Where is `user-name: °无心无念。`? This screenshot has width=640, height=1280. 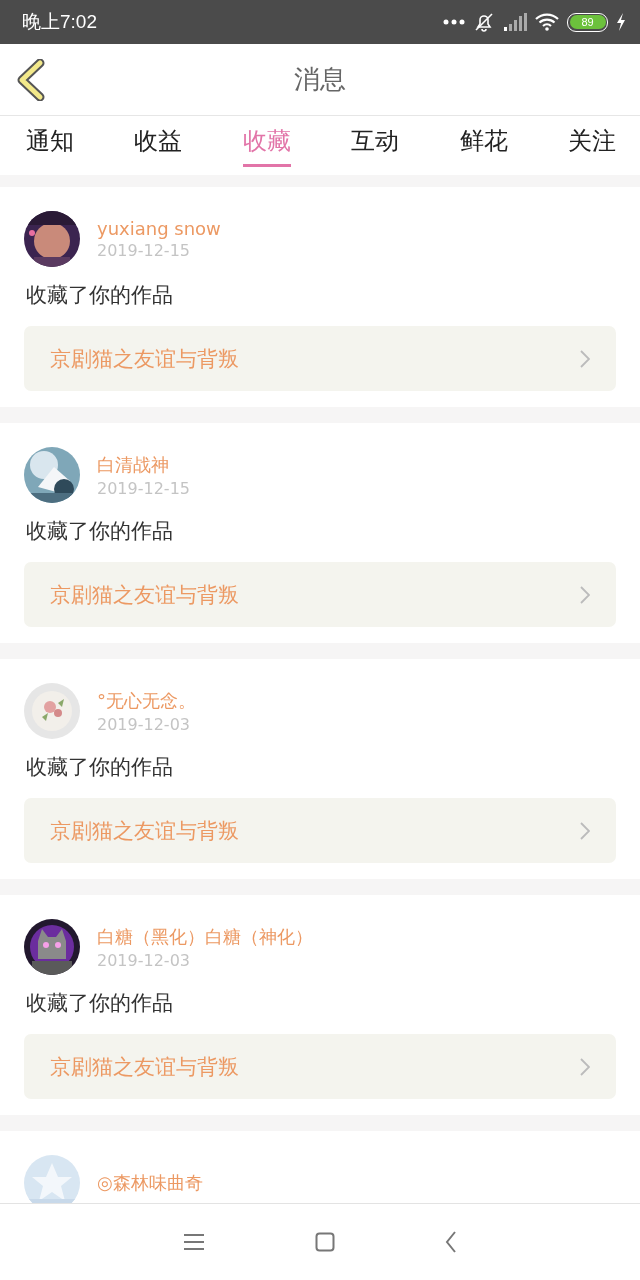 user-name: °无心无念。 is located at coordinates (146, 700).